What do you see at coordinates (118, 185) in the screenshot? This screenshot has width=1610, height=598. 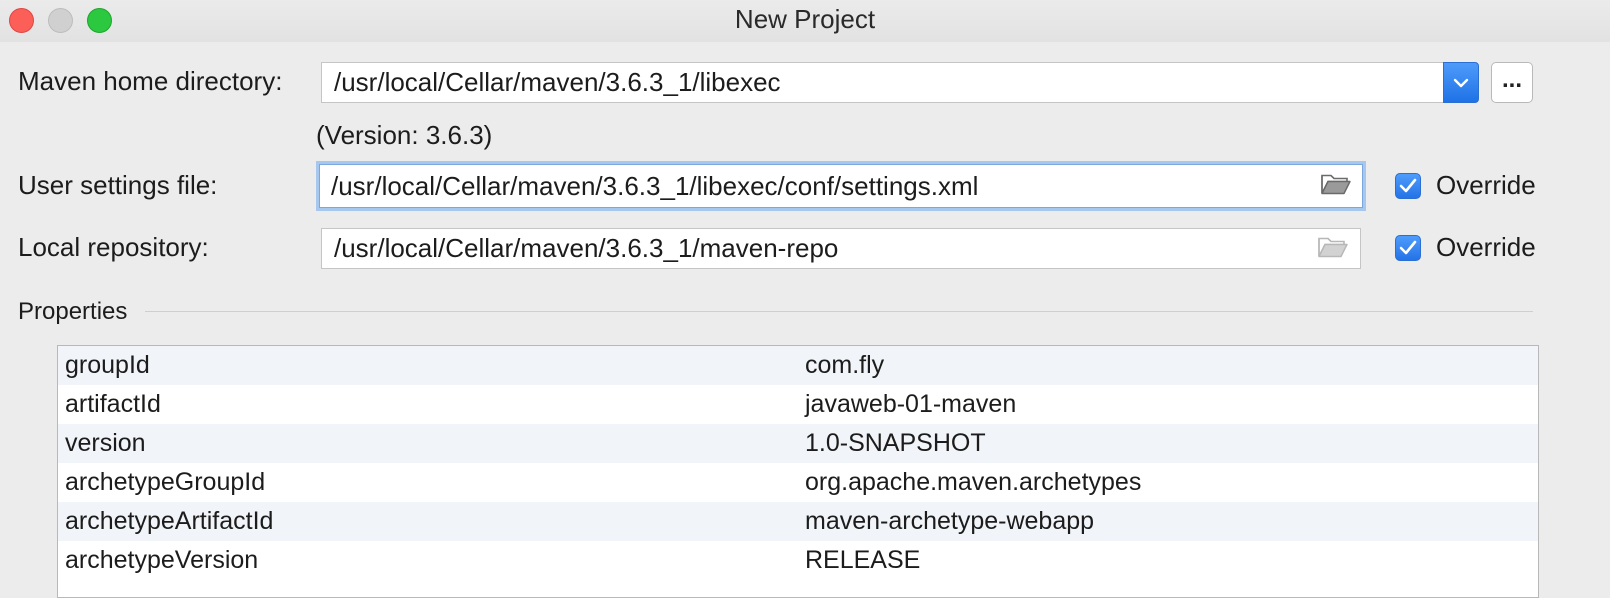 I see `user-settings-label: User settings file:` at bounding box center [118, 185].